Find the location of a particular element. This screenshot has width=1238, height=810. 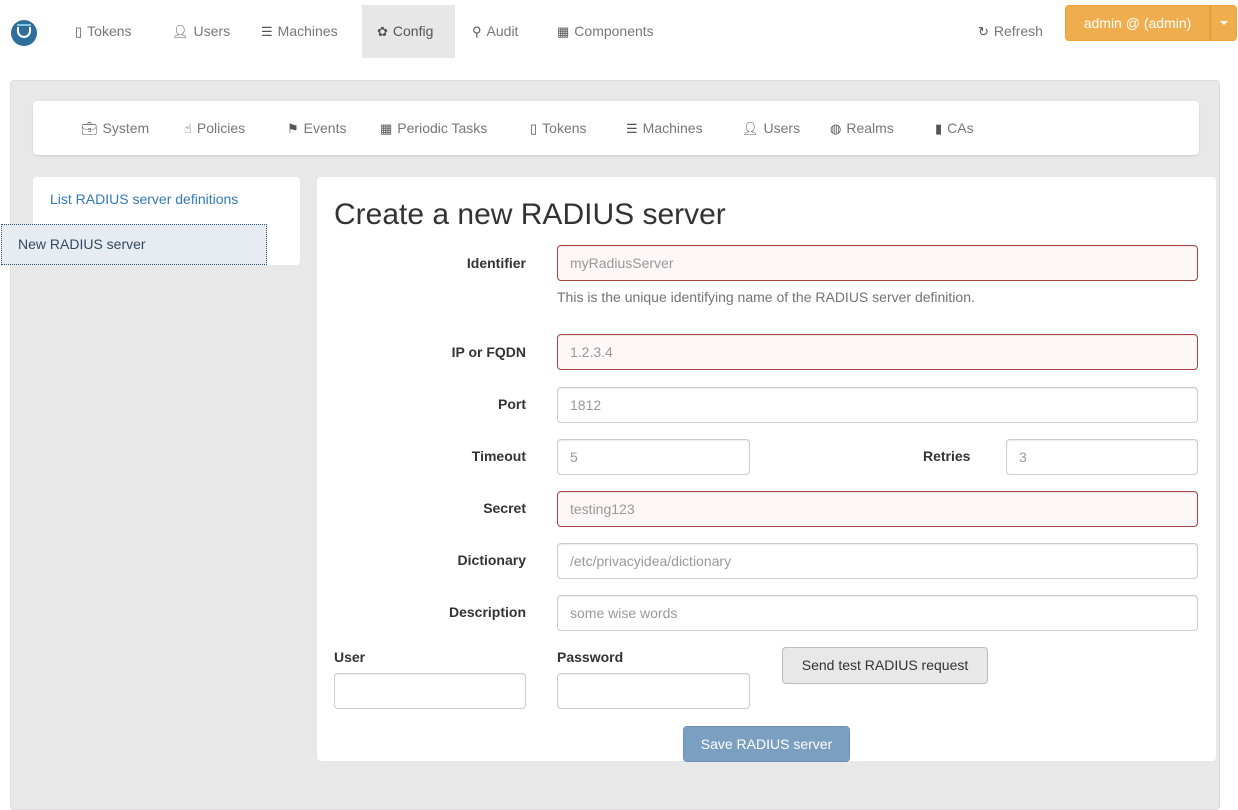

nav-machines: ☰ Machines is located at coordinates (299, 31).